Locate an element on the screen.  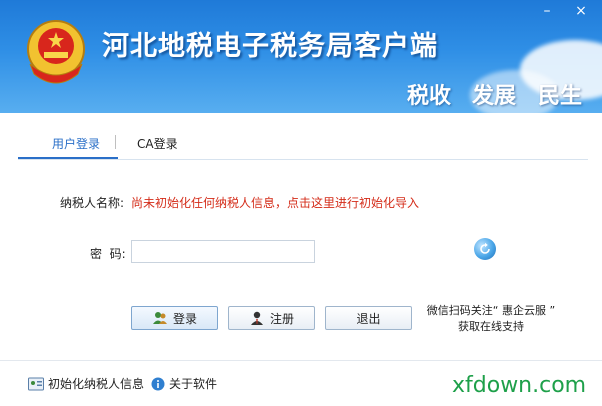
minimize-button: – is located at coordinates (547, 11).